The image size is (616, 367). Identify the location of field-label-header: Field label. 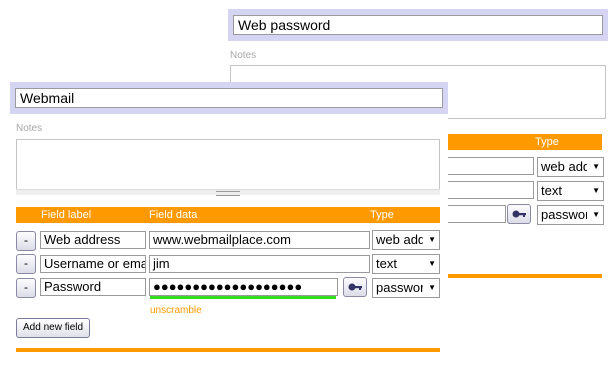
(66, 215).